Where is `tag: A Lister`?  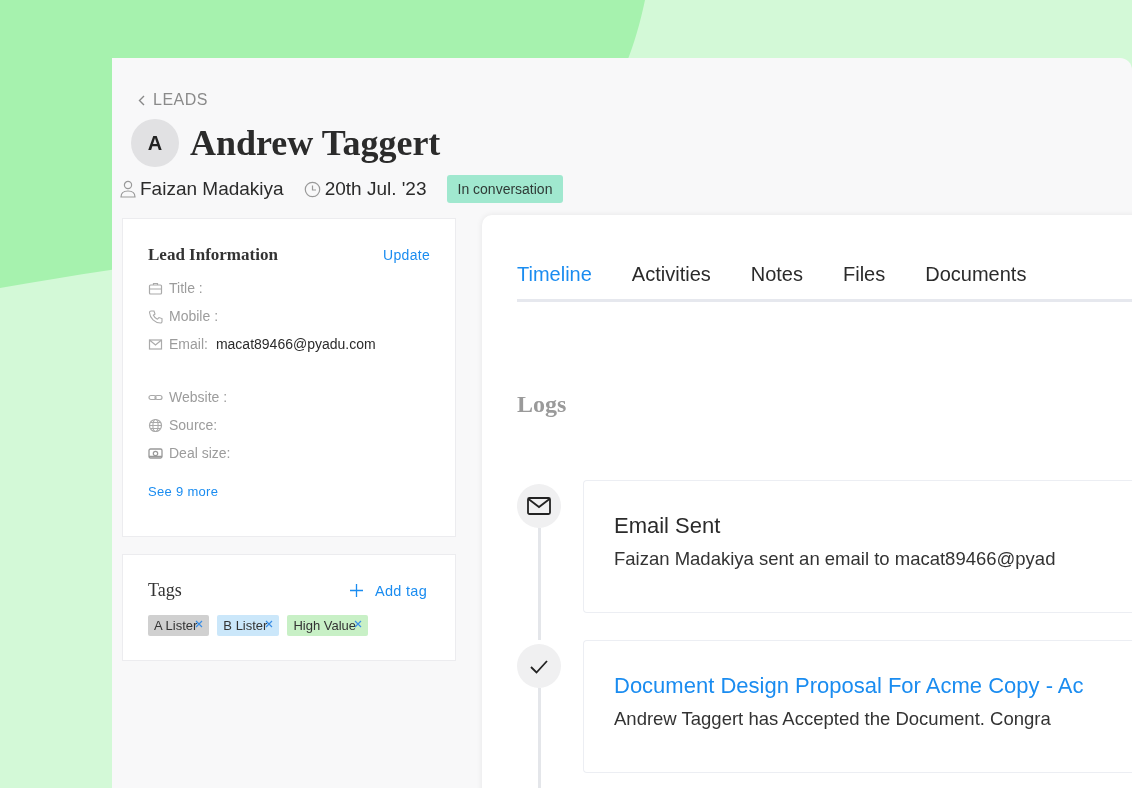
tag: A Lister is located at coordinates (179, 625).